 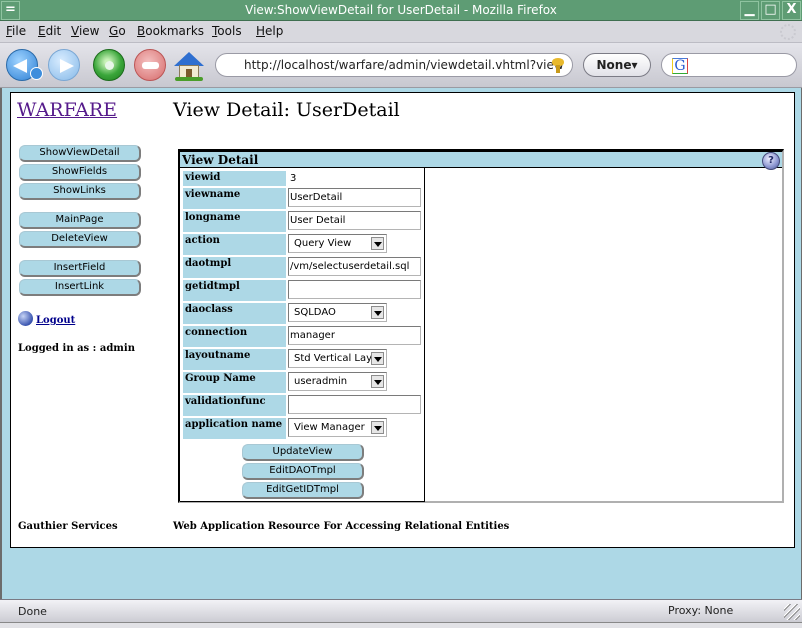 What do you see at coordinates (303, 452) in the screenshot?
I see `update-view-button: UpdateView` at bounding box center [303, 452].